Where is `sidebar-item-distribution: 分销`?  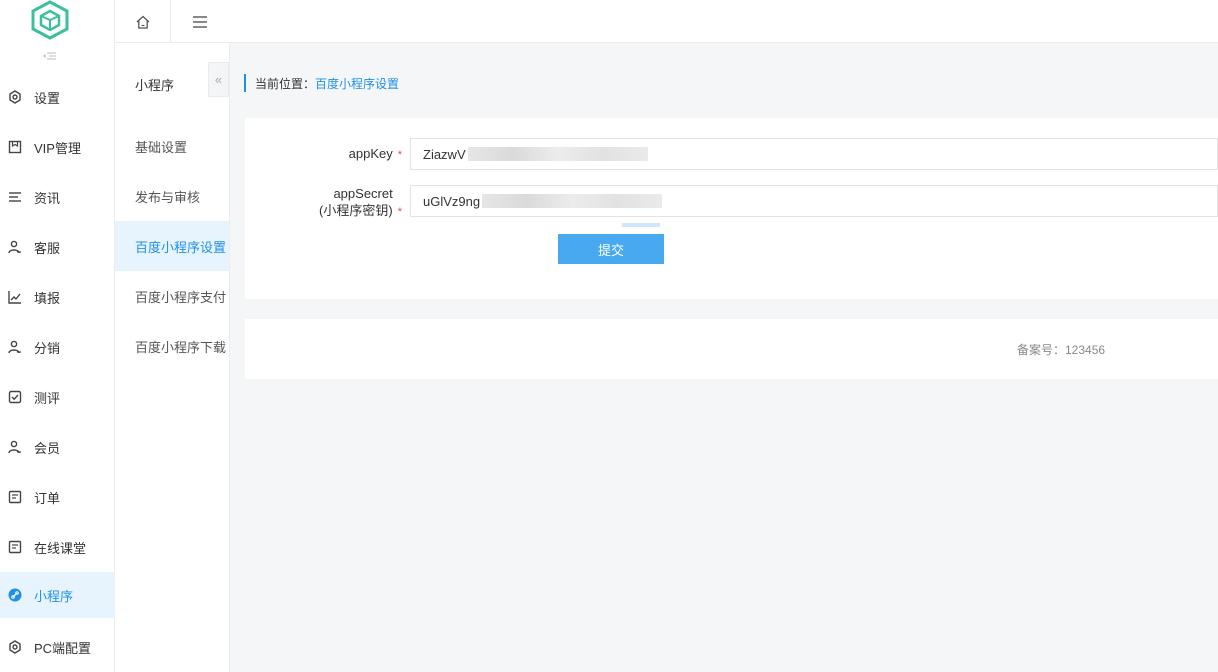 sidebar-item-distribution: 分销 is located at coordinates (57, 347).